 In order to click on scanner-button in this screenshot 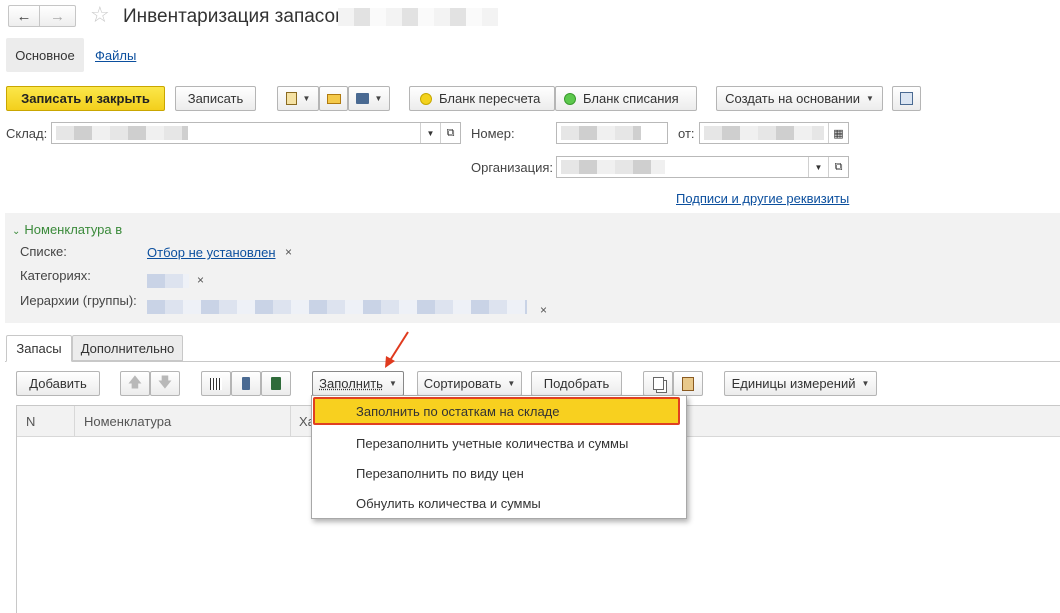, I will do `click(246, 383)`.